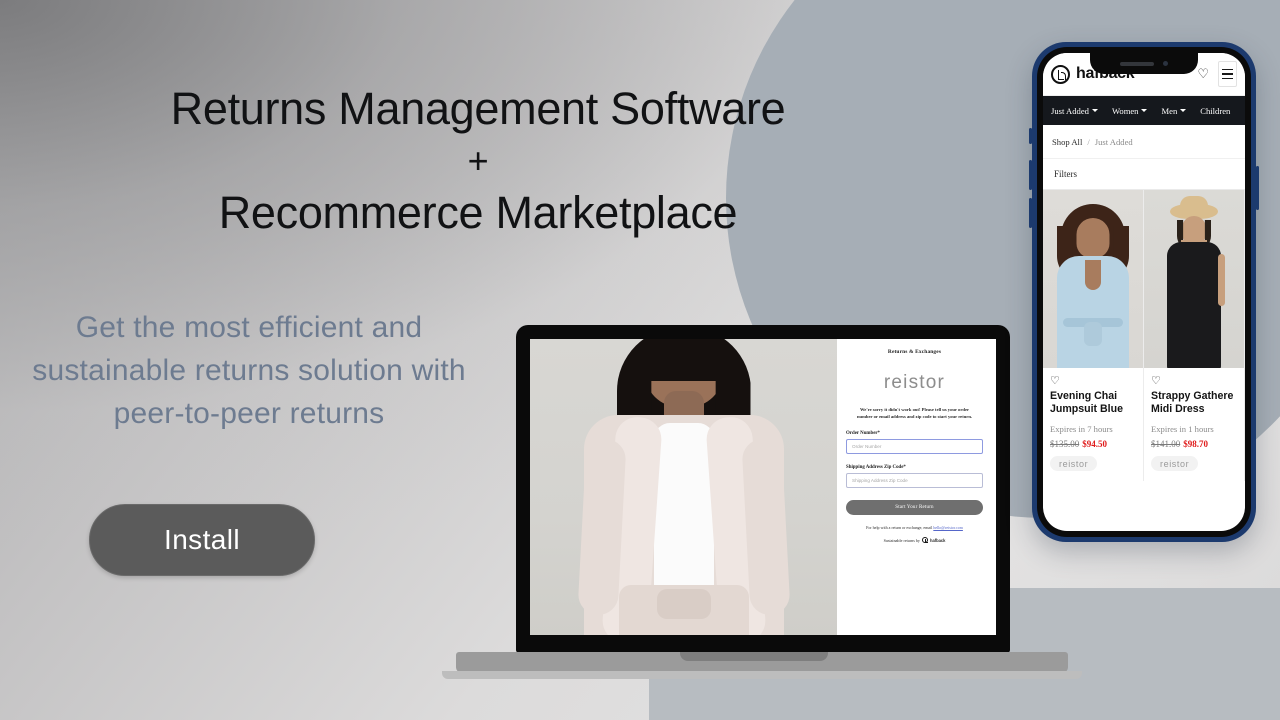 Image resolution: width=1280 pixels, height=720 pixels. What do you see at coordinates (1203, 74) in the screenshot?
I see `wishlist-heart-icon: ♡` at bounding box center [1203, 74].